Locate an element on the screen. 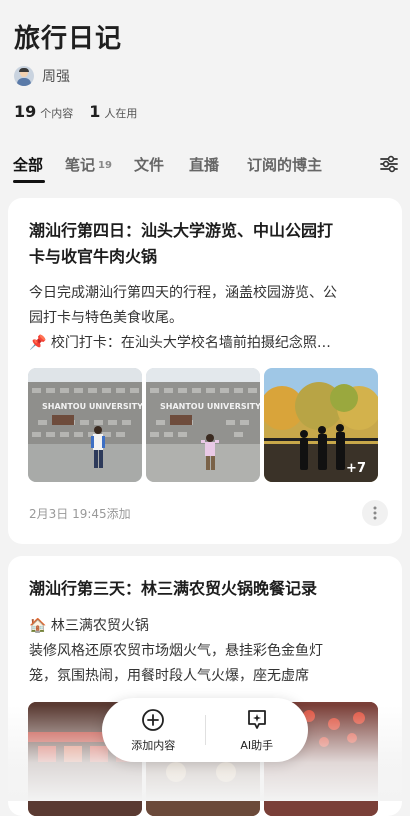  floating-action-bar: 添加内容 AI助手 is located at coordinates (205, 730).